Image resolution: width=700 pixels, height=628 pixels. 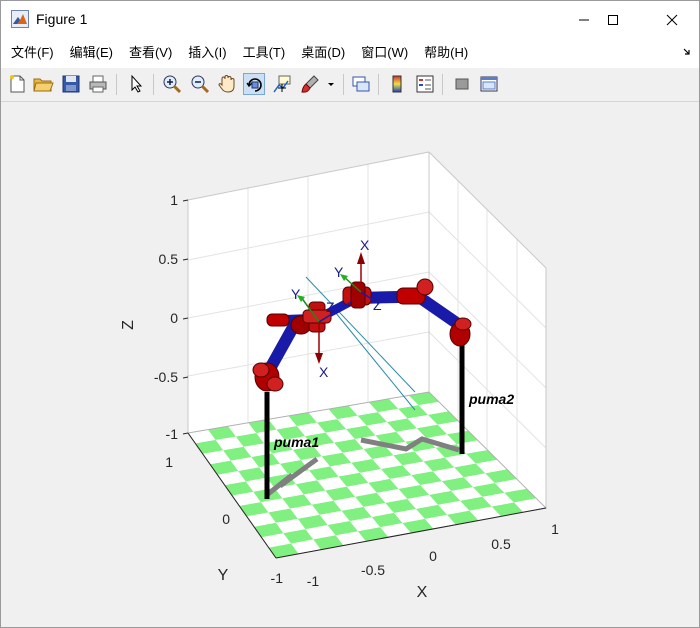 What do you see at coordinates (207, 53) in the screenshot?
I see `menu-insert: 插入(I)` at bounding box center [207, 53].